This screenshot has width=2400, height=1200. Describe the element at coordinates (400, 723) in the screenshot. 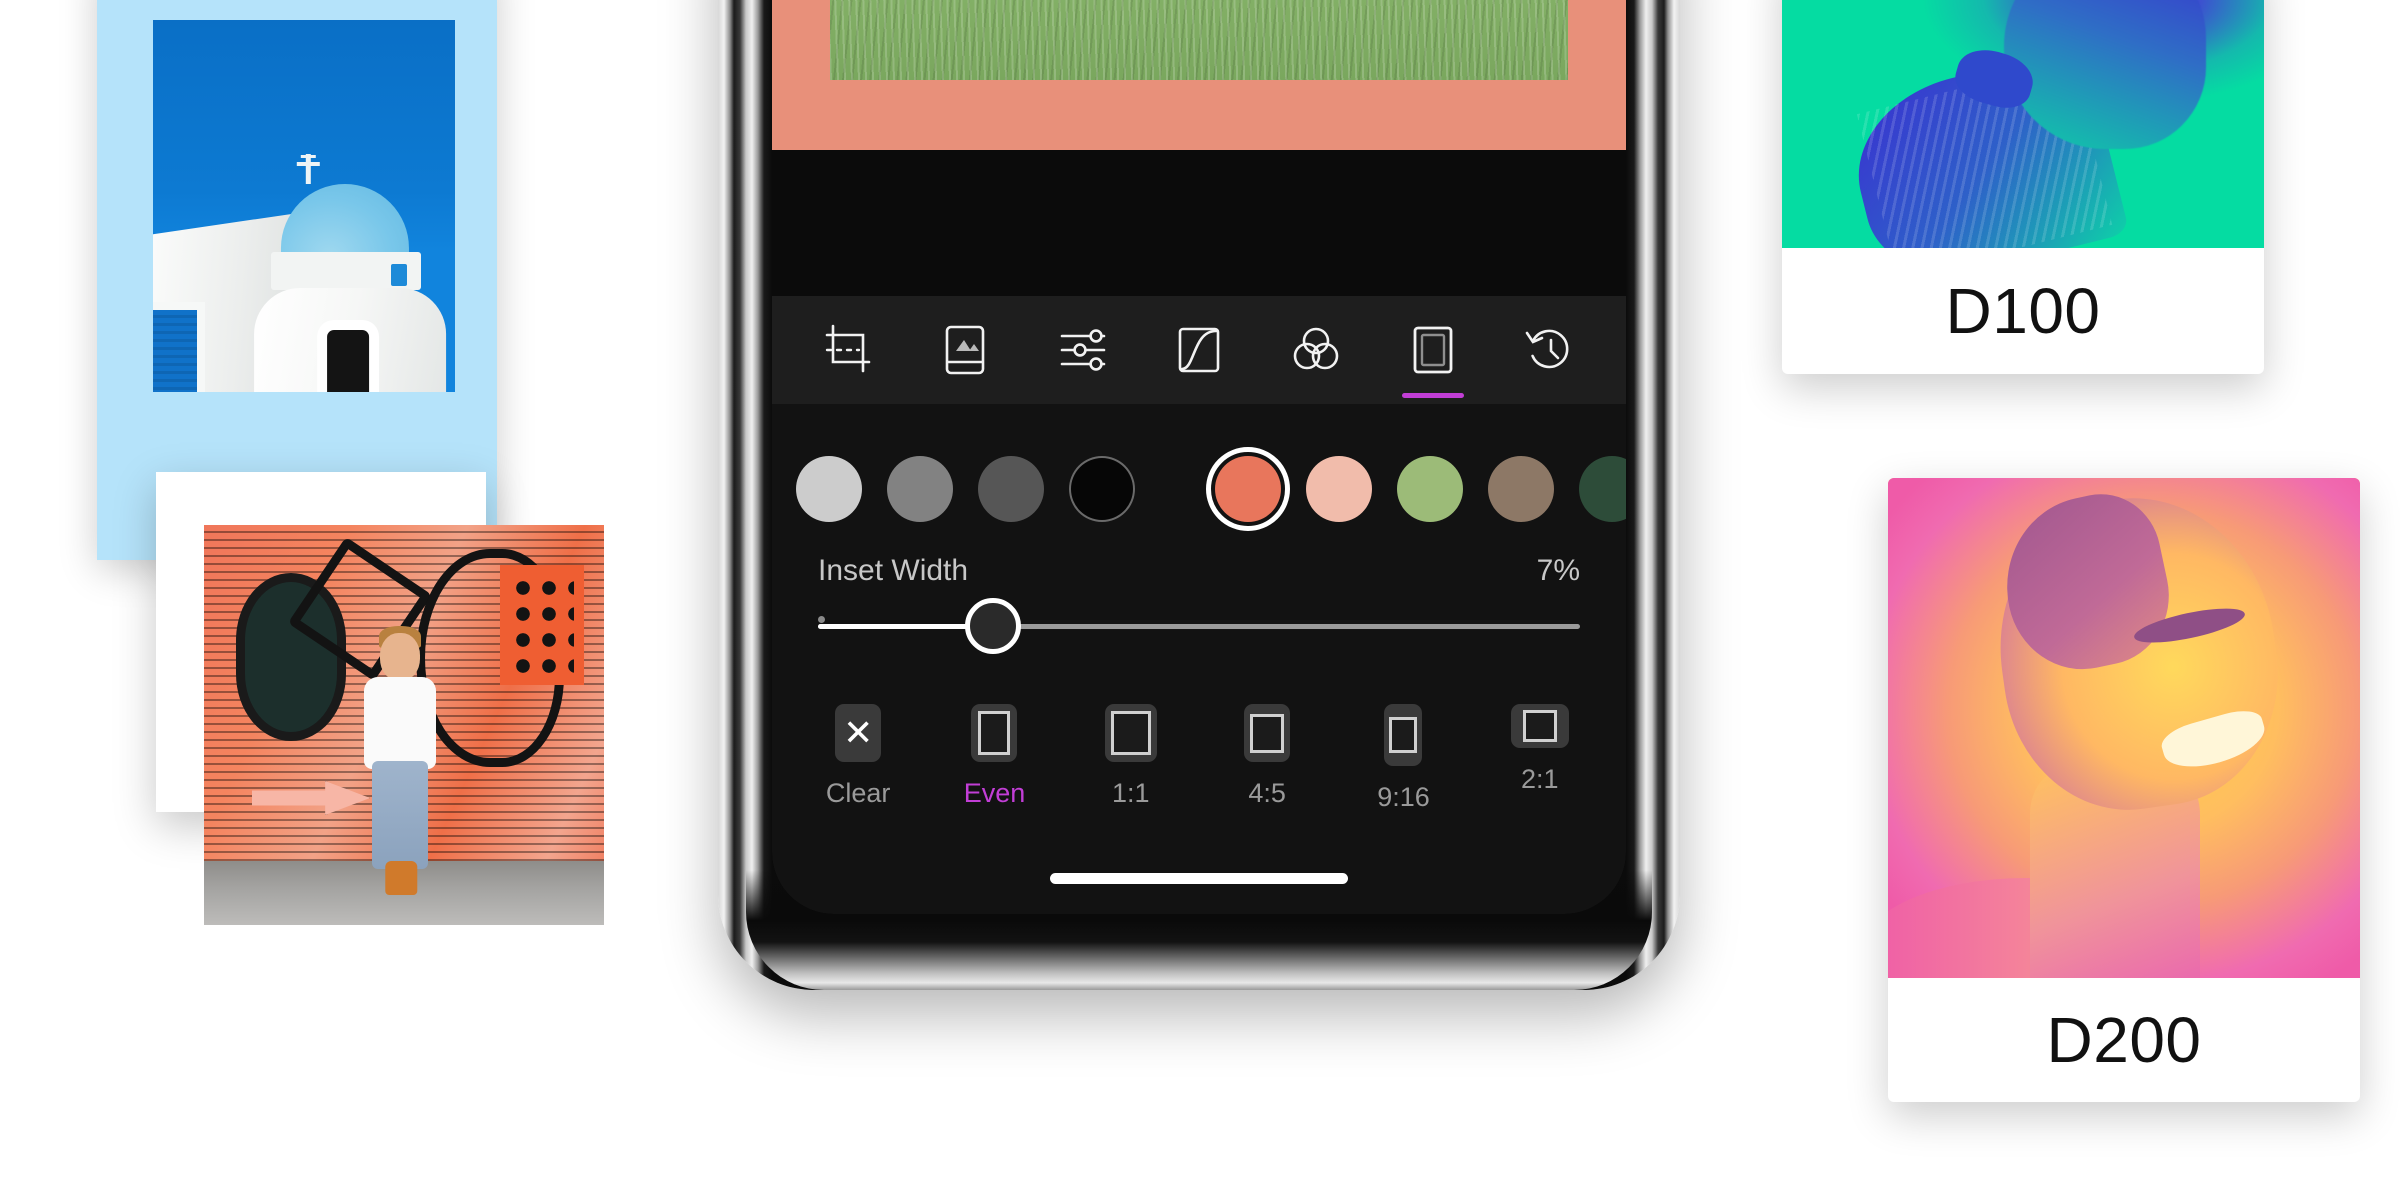

I see `person-shirt` at that location.